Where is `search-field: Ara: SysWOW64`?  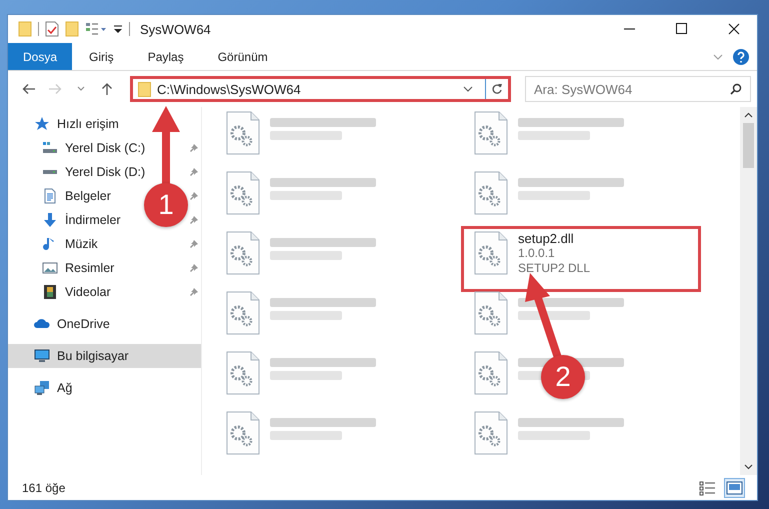
search-field: Ara: SysWOW64 is located at coordinates (638, 89).